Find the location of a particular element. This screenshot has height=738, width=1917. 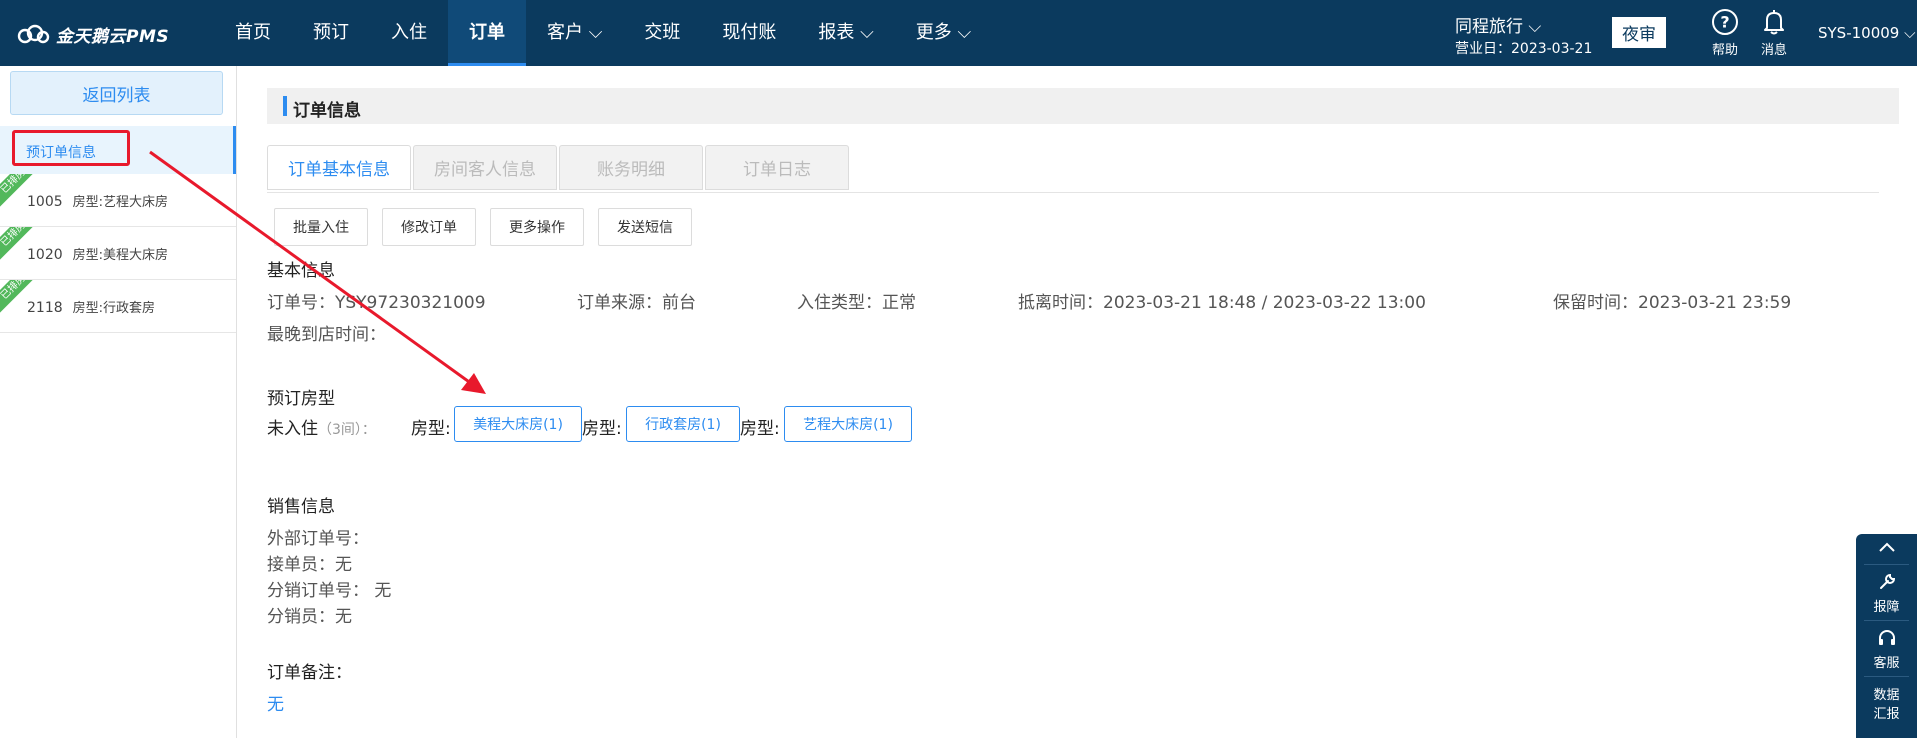

action-toolbar: 批量入住 修改订单 更多操作 发送短信 is located at coordinates (483, 227).